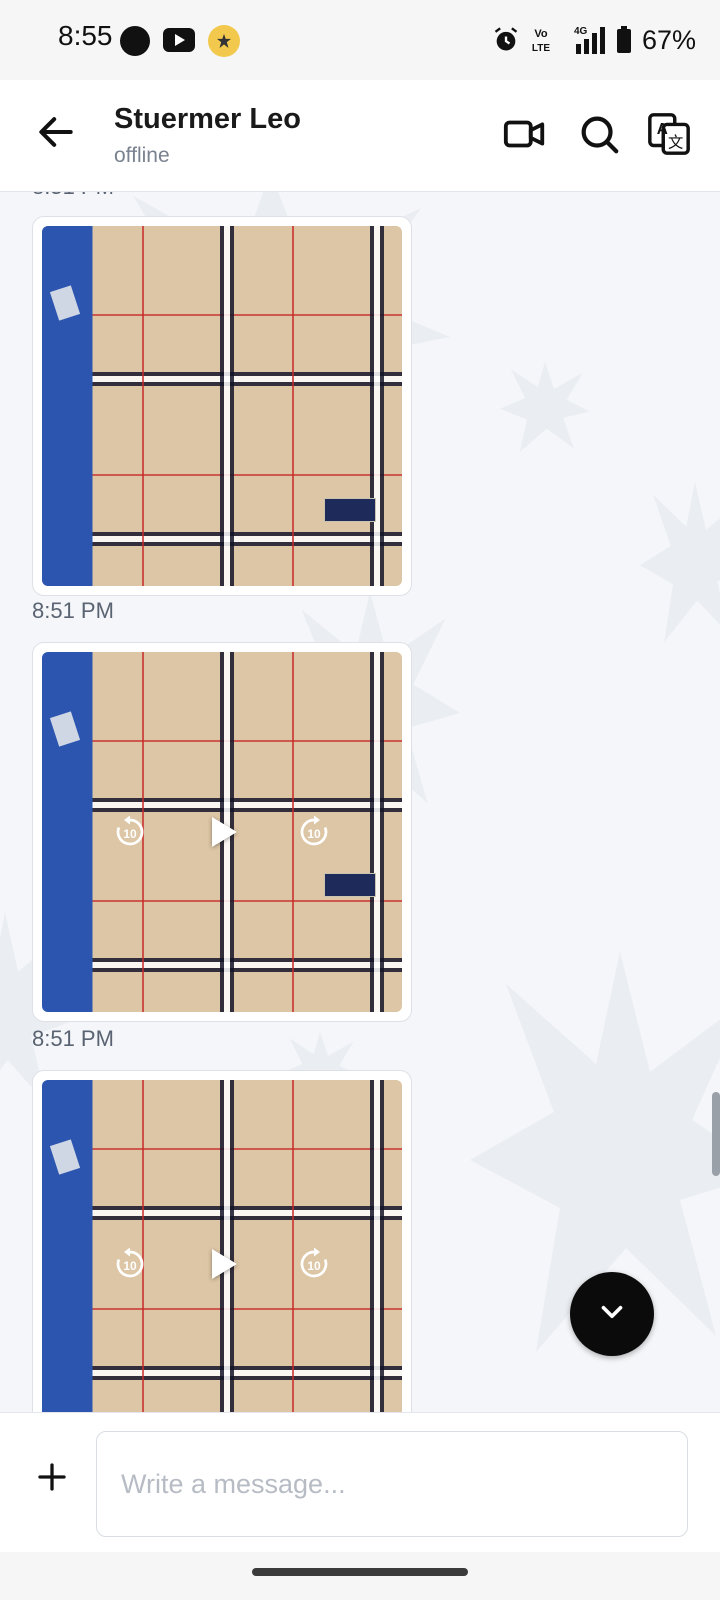 The width and height of the screenshot is (720, 1600). What do you see at coordinates (624, 40) in the screenshot?
I see `battery-icon` at bounding box center [624, 40].